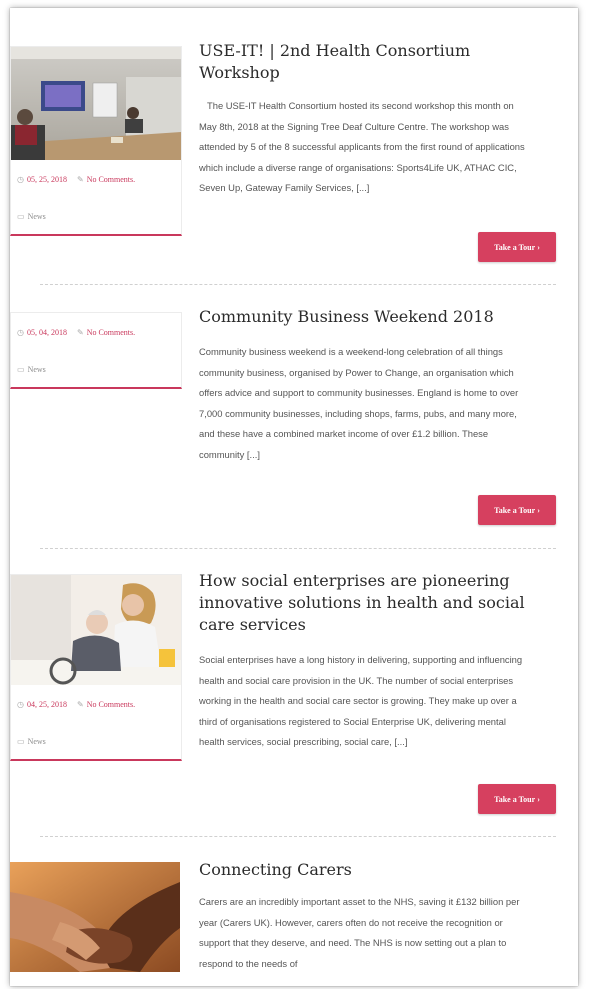 Image resolution: width=589 pixels, height=989 pixels. What do you see at coordinates (46, 704) in the screenshot?
I see `post-date: 04, 25, 2018` at bounding box center [46, 704].